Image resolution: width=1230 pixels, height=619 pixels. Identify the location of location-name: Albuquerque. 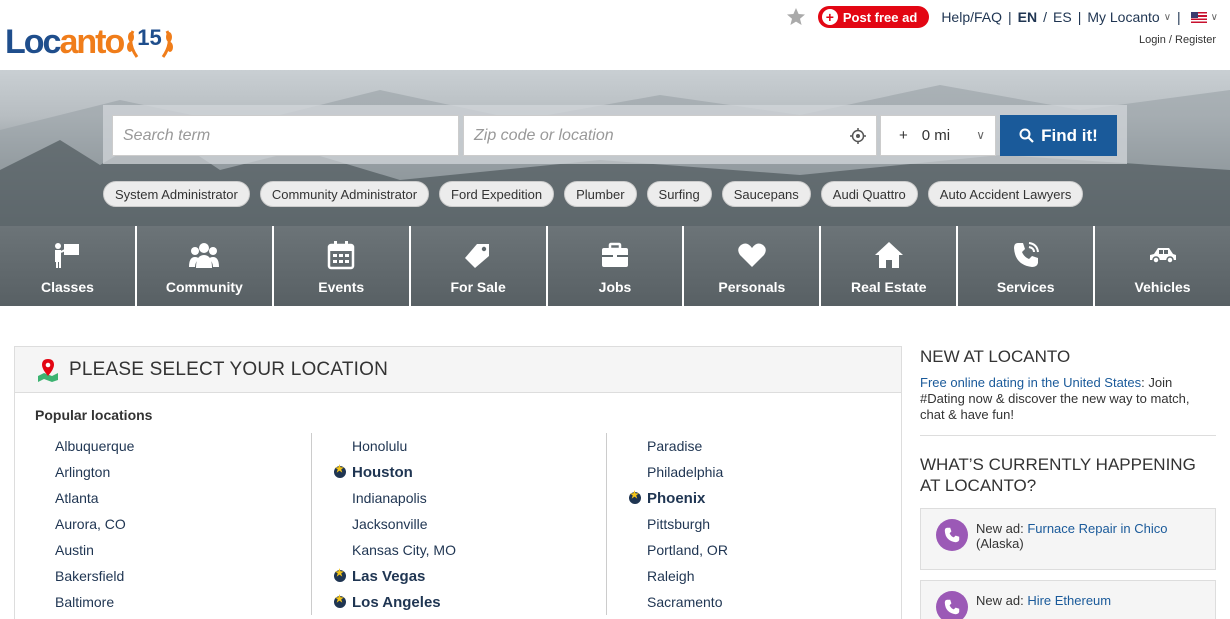
(95, 446).